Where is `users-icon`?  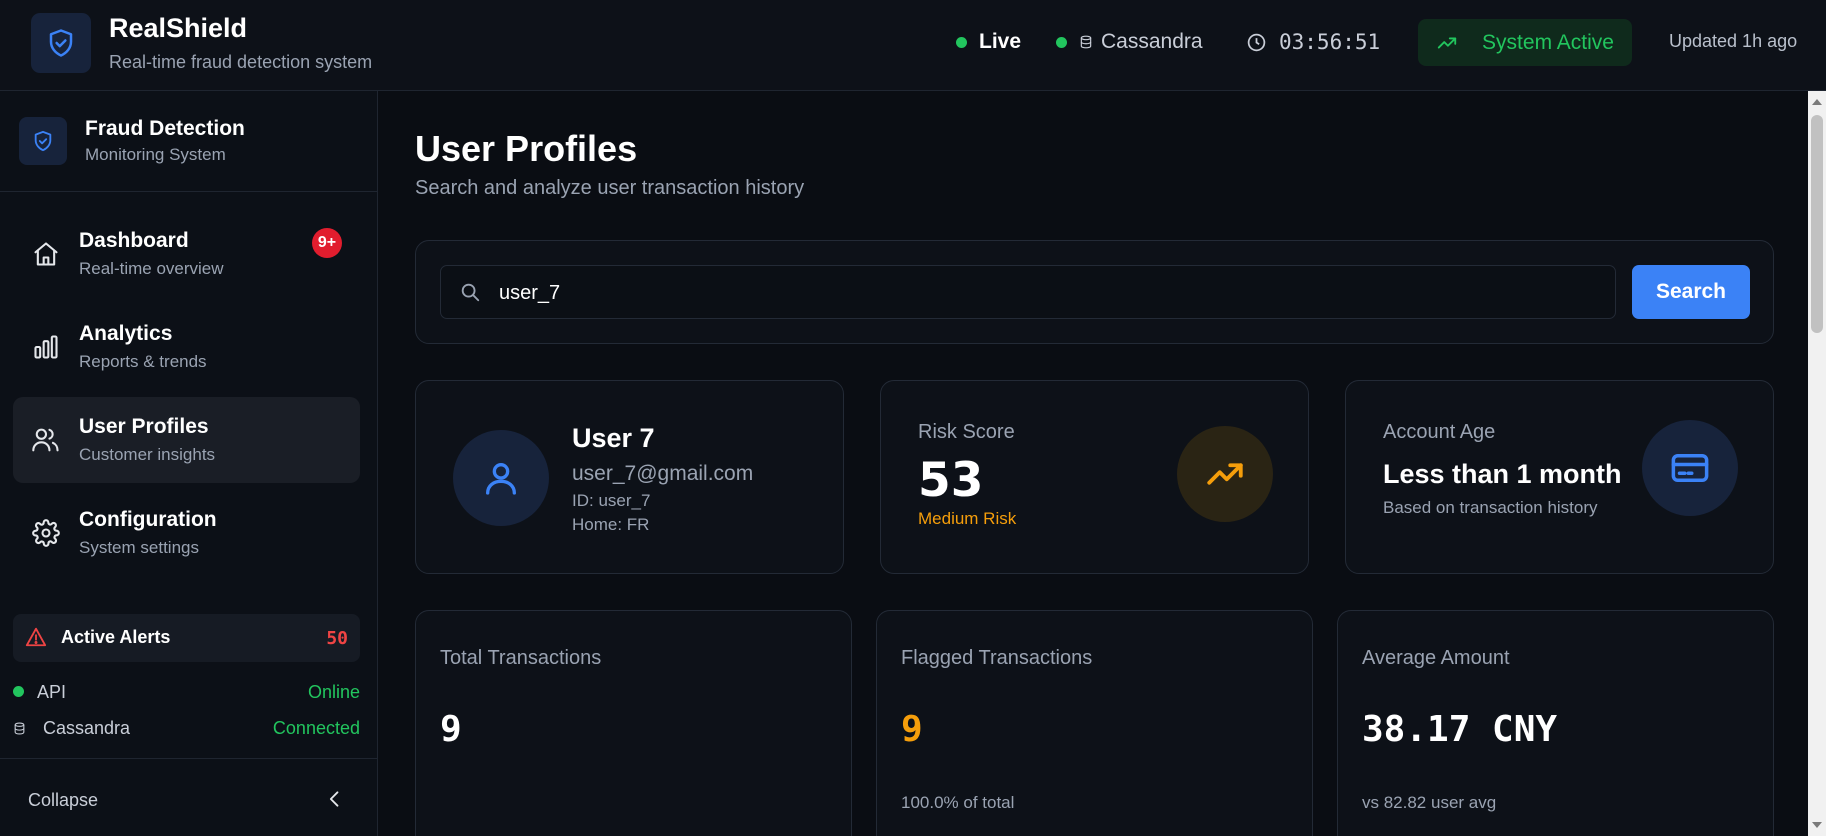 users-icon is located at coordinates (46, 440).